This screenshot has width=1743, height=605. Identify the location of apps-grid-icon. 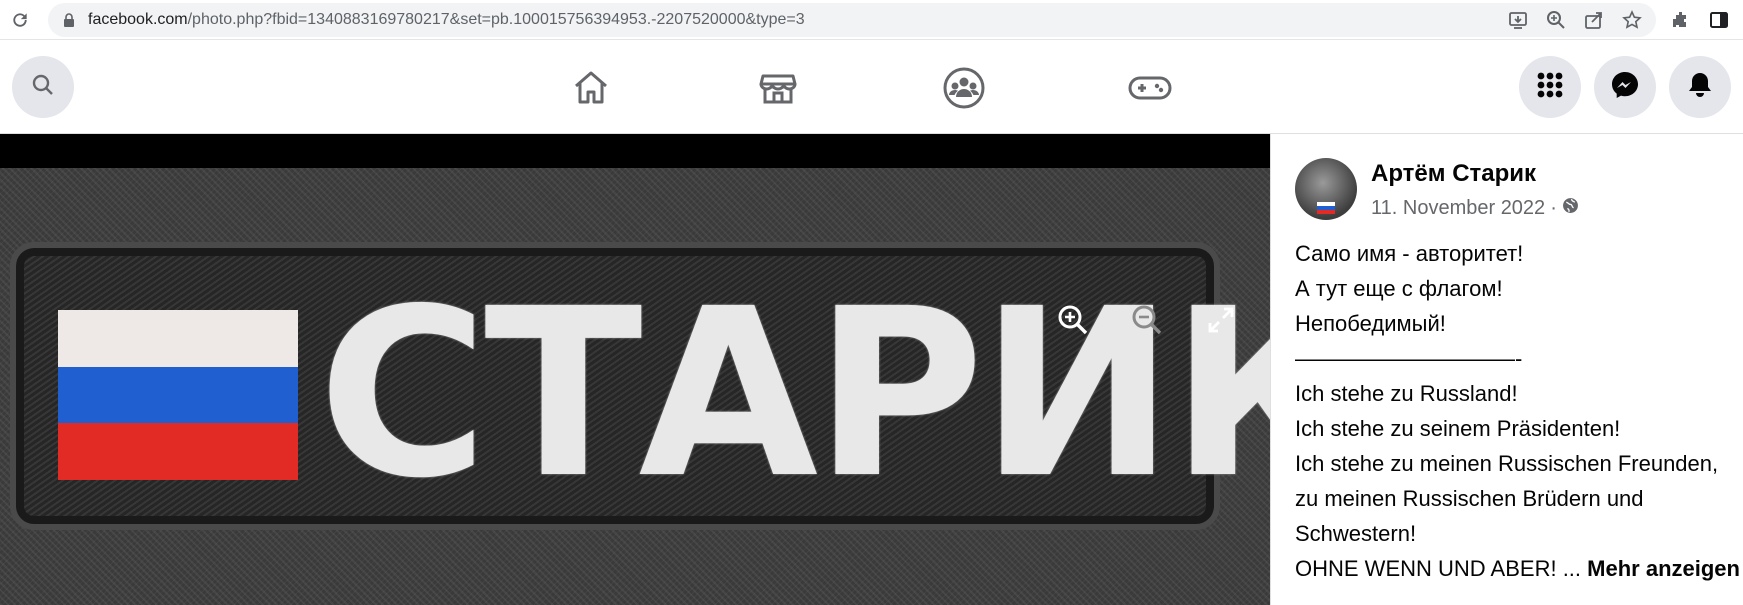
(1550, 87).